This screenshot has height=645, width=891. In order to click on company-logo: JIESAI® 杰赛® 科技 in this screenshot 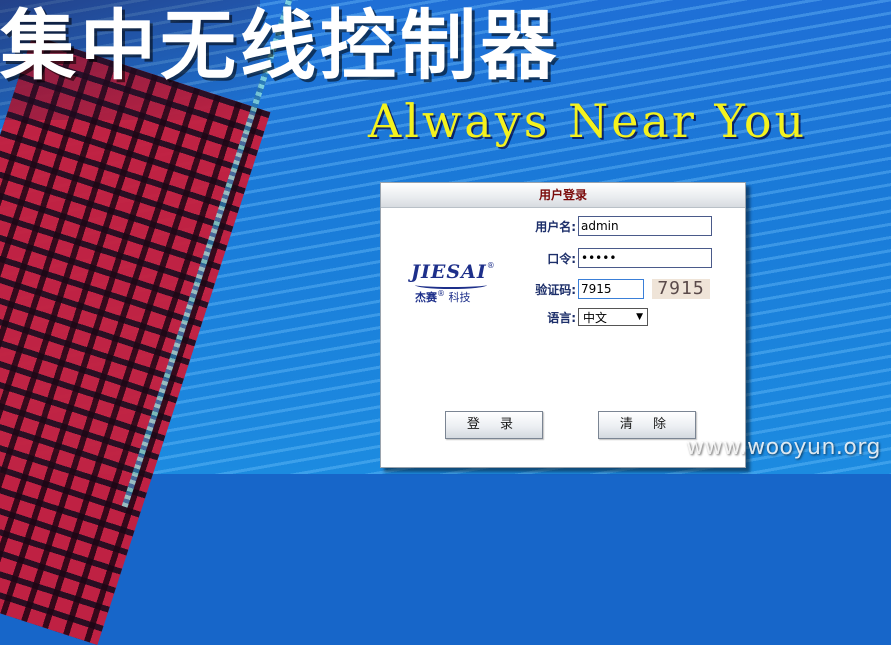, I will do `click(453, 286)`.